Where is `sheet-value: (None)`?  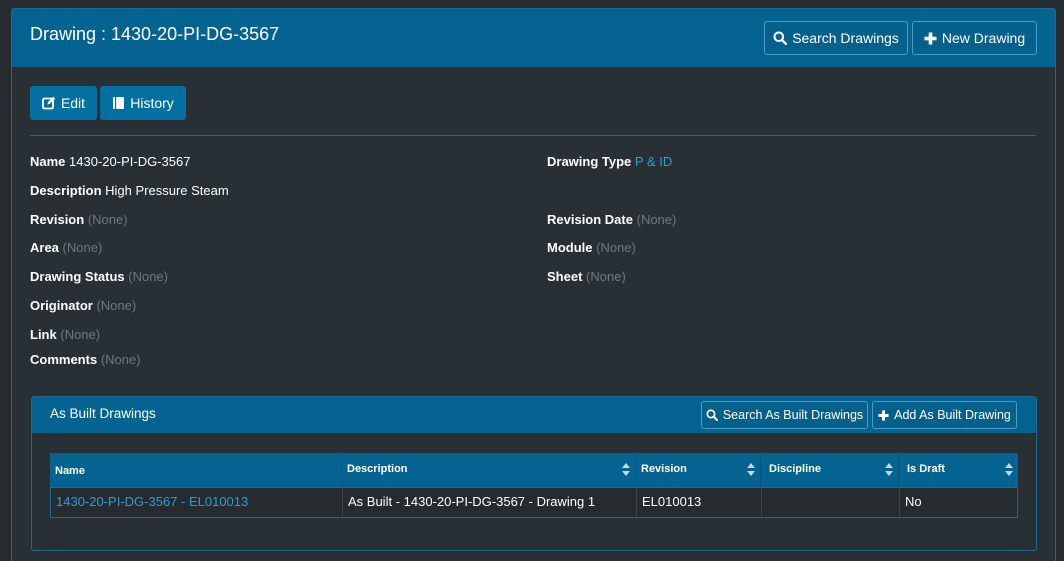
sheet-value: (None) is located at coordinates (606, 276).